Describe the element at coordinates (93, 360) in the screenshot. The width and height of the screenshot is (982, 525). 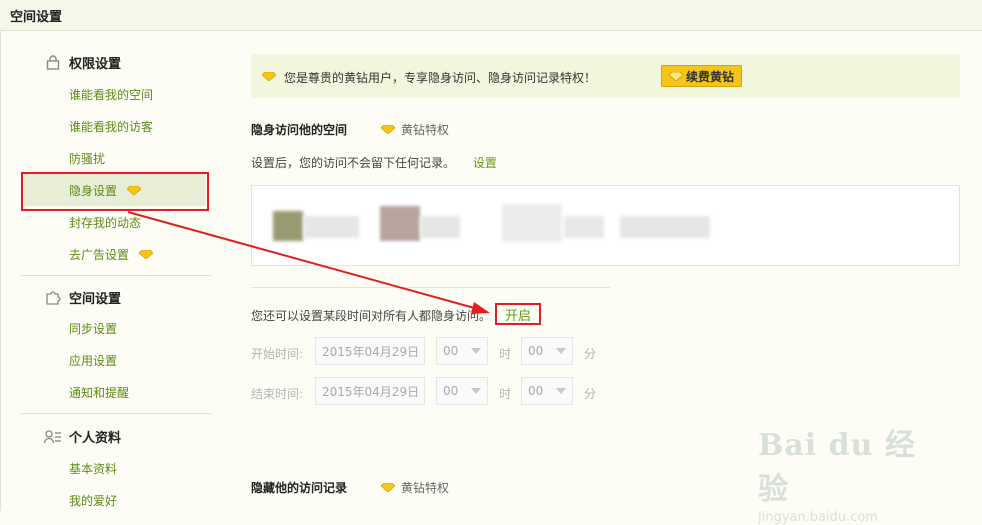
I see `sidebar-item-apps: 应用设置` at that location.